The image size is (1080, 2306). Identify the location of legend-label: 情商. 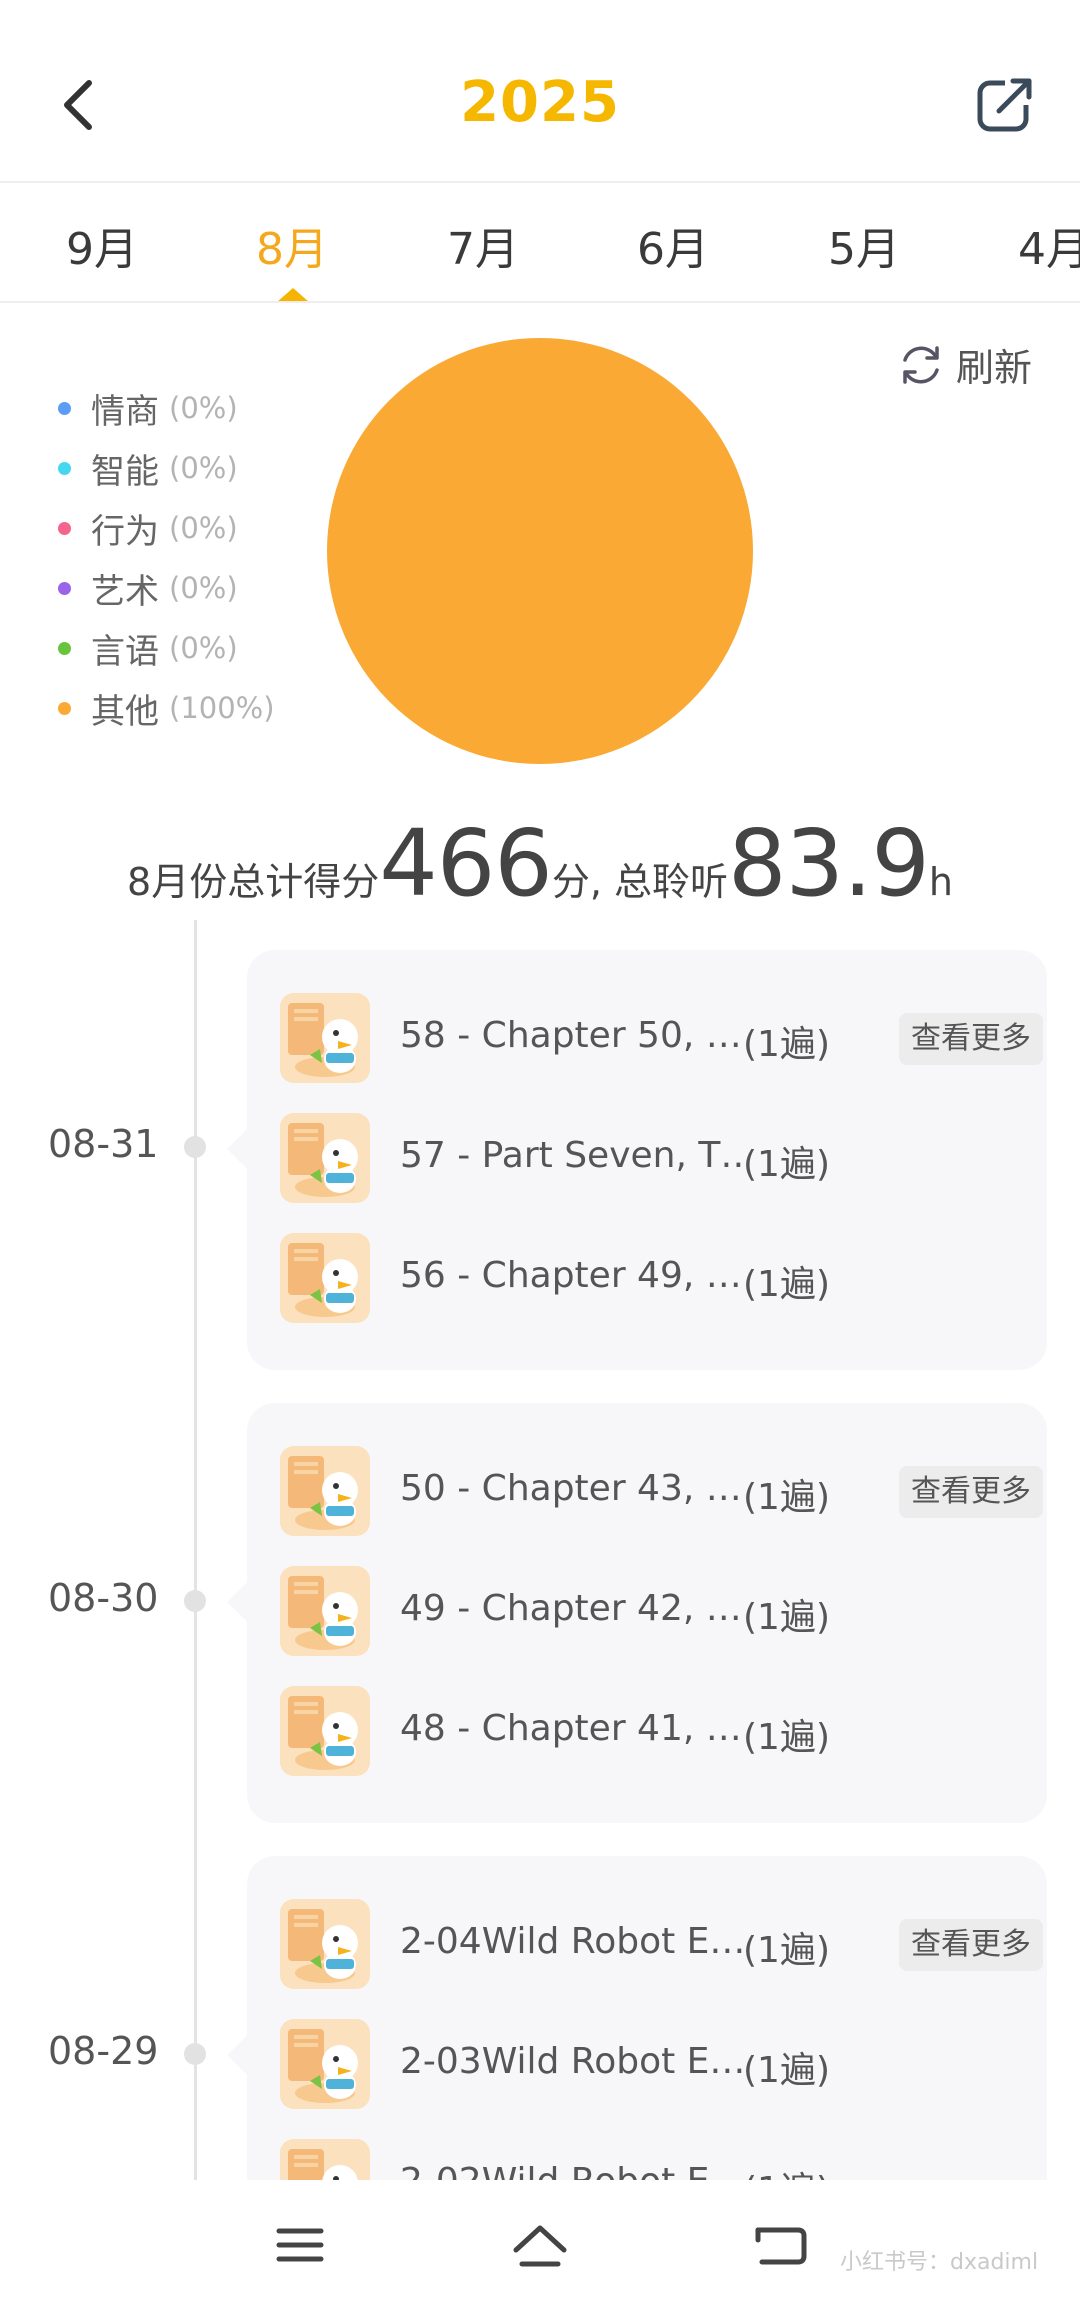
(125, 411).